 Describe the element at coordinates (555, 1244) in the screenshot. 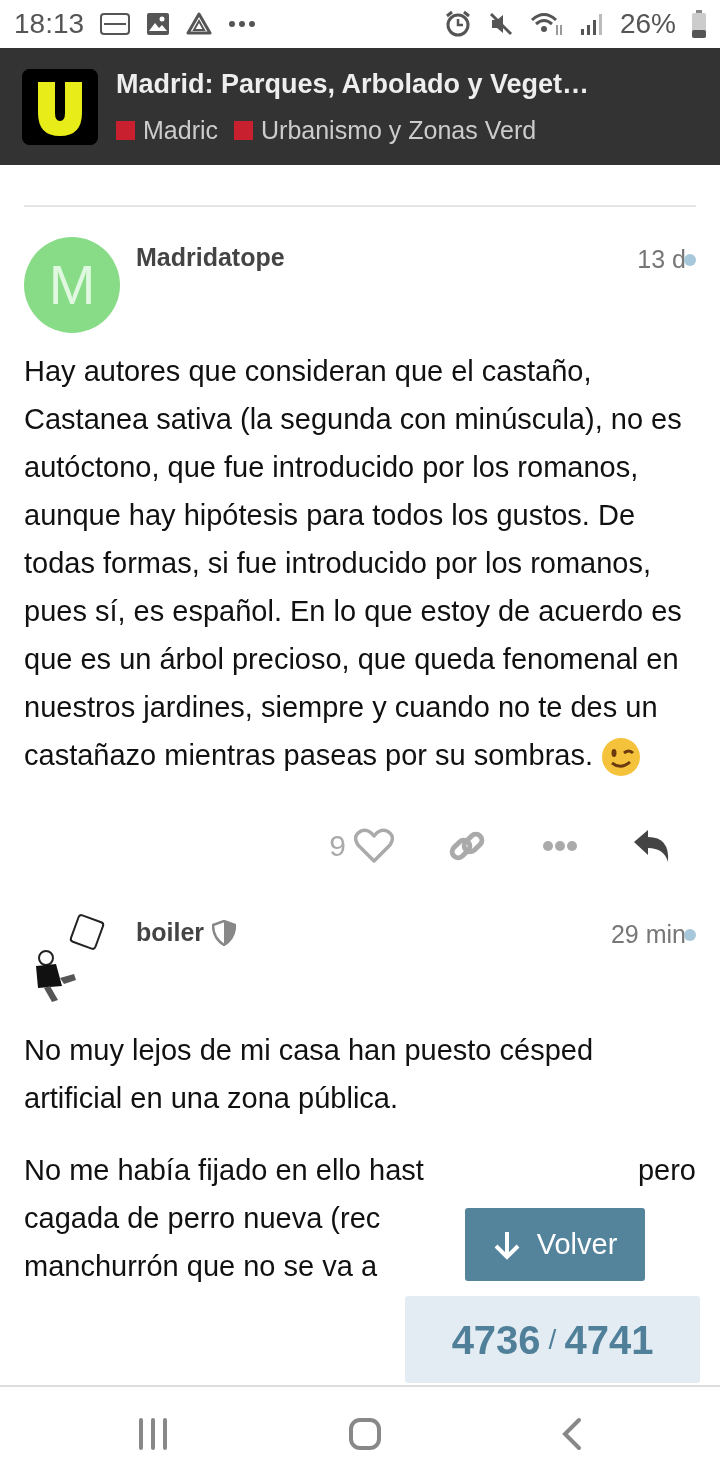

I see `jump-button: Volver` at that location.